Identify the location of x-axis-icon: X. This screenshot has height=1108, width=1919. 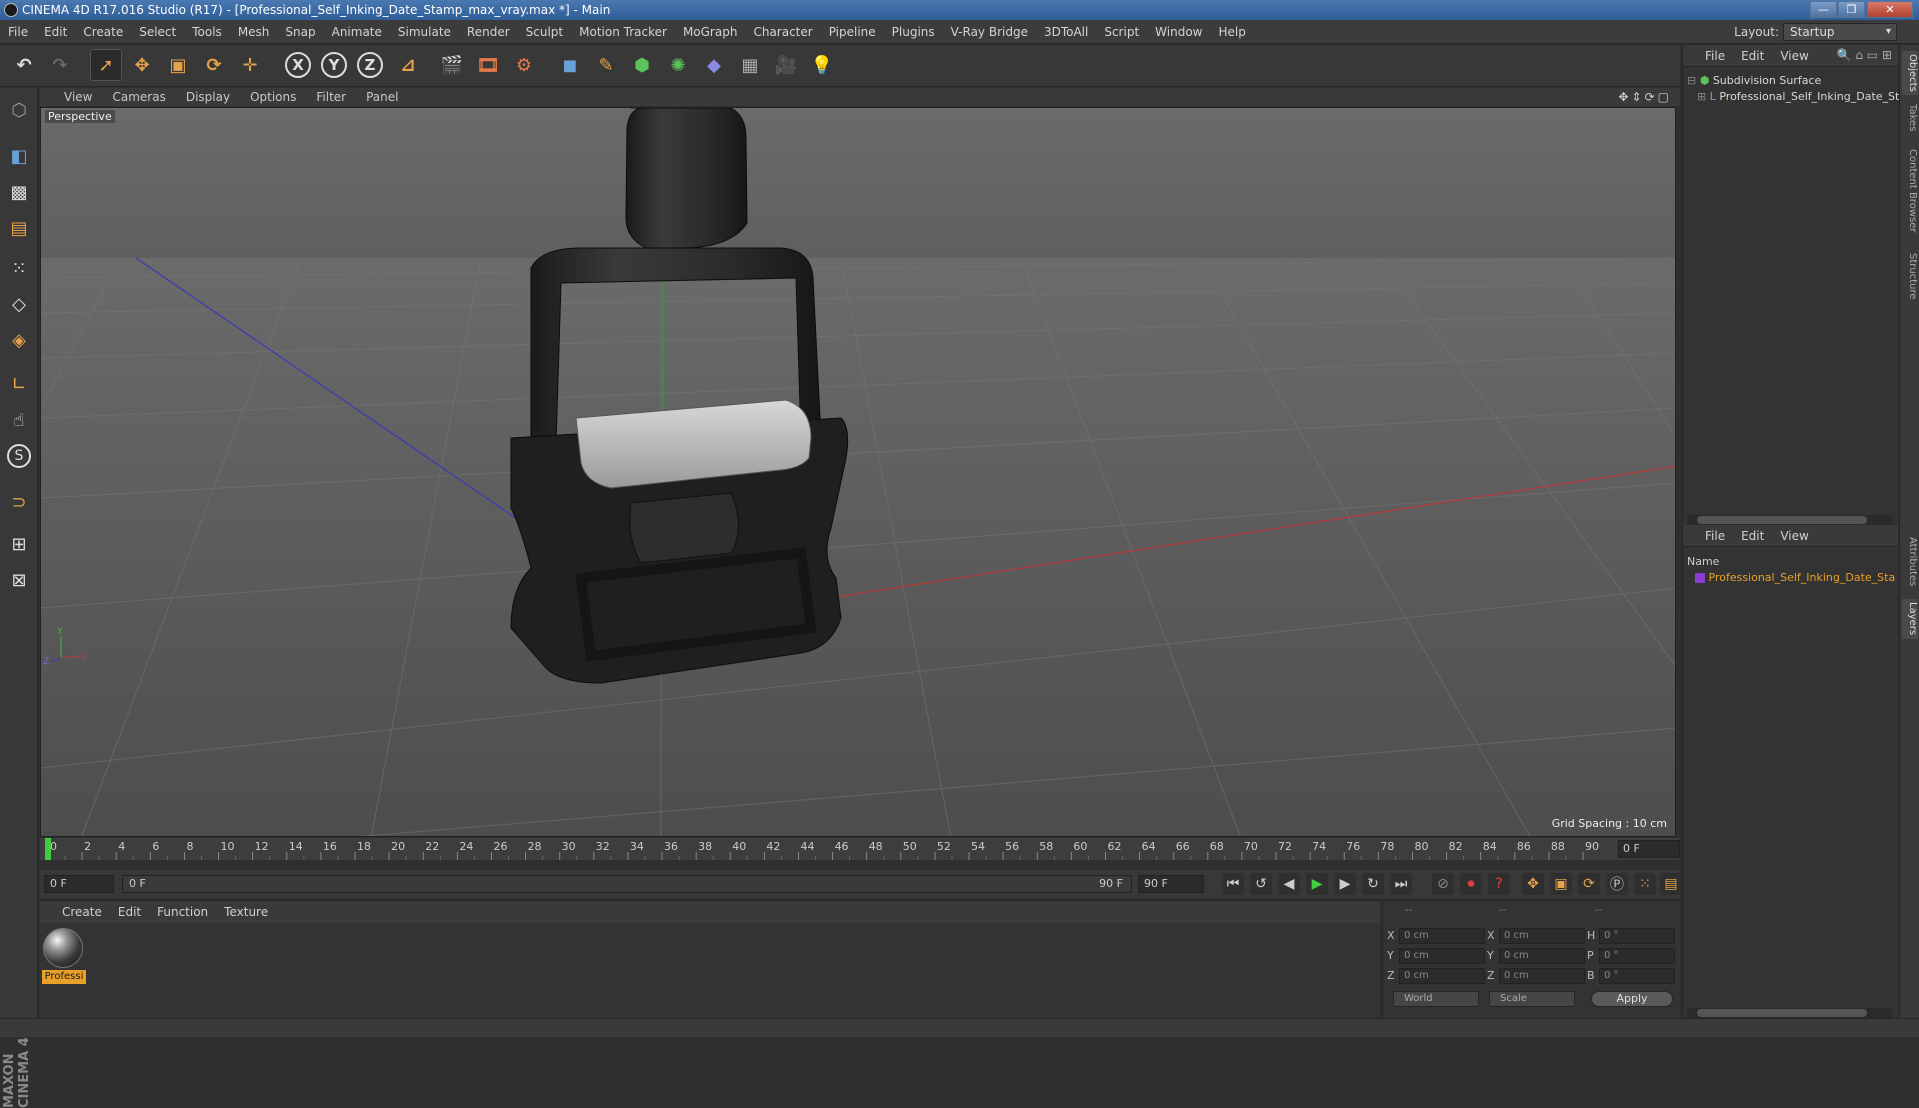
(298, 65).